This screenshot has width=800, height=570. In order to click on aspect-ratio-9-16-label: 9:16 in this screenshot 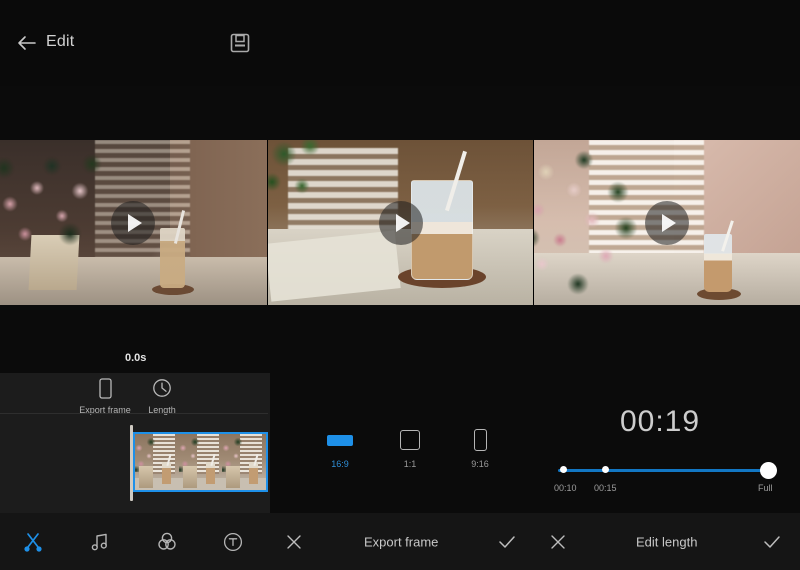, I will do `click(480, 464)`.